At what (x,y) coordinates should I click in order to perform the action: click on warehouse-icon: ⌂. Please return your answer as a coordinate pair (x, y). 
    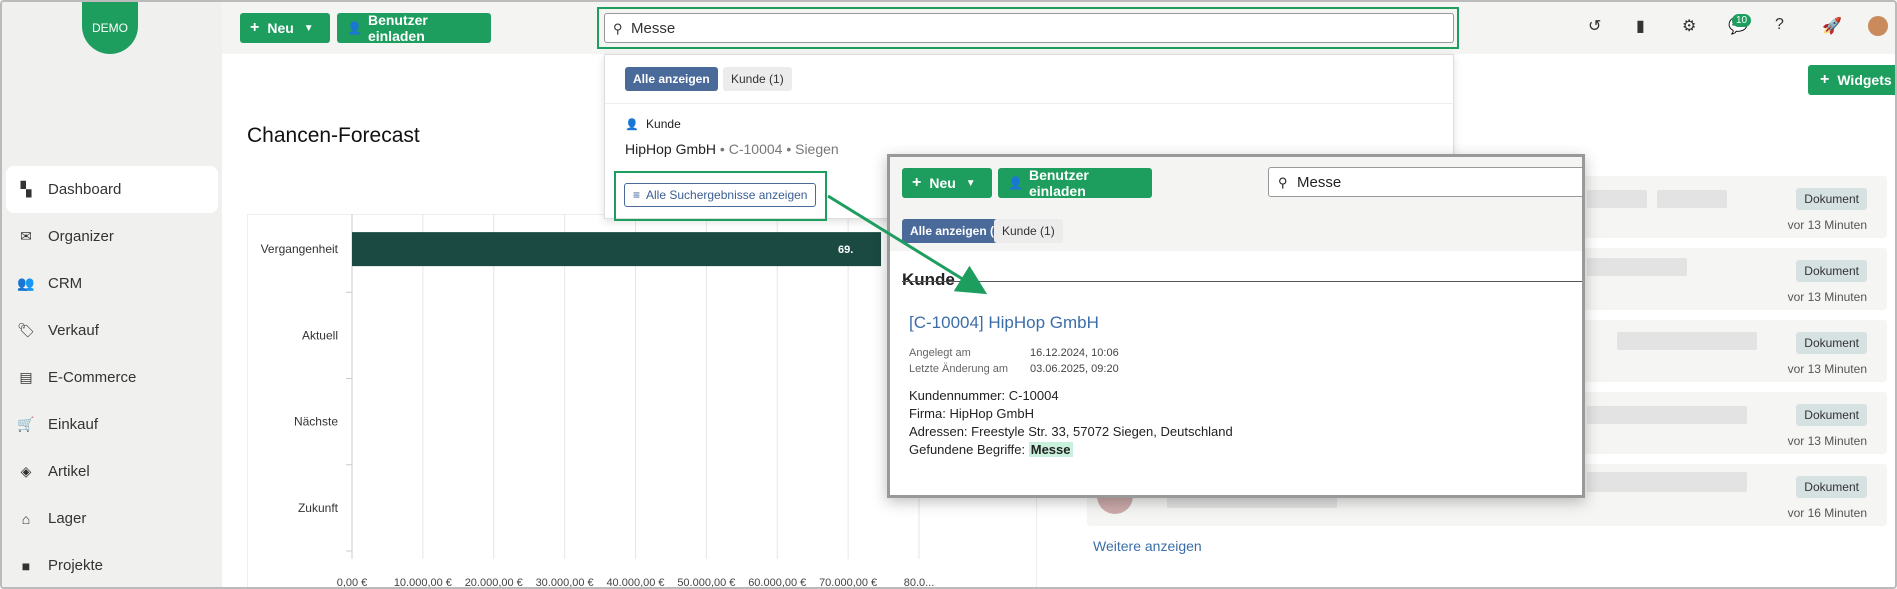
    Looking at the image, I should click on (26, 518).